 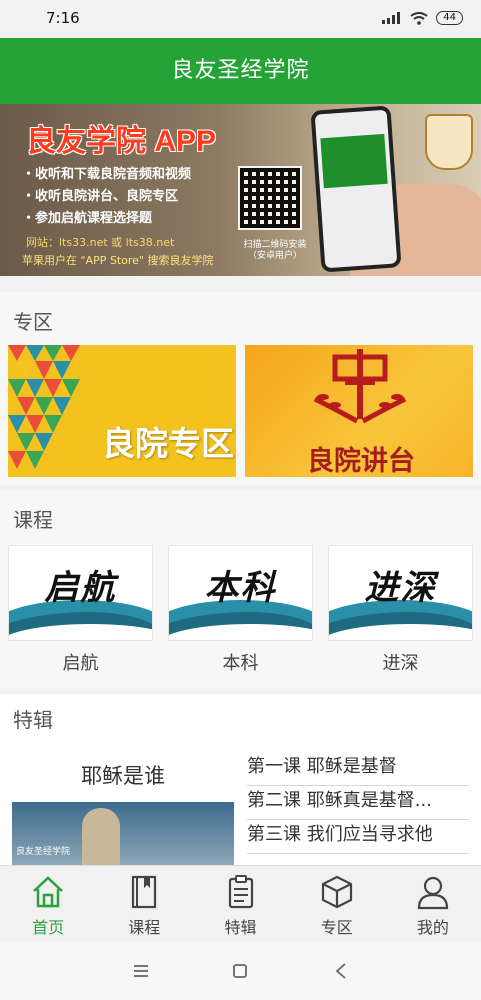 I want to click on zone-tile-lyjt: 良院讲台, so click(x=359, y=411).